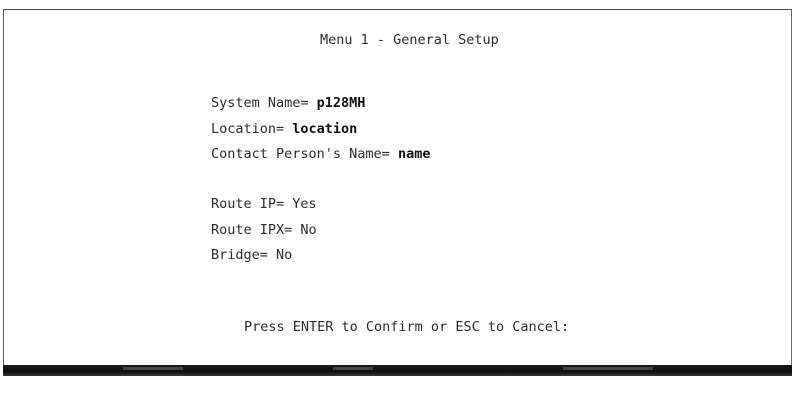  Describe the element at coordinates (244, 255) in the screenshot. I see `bridge-label: Bridge=` at that location.